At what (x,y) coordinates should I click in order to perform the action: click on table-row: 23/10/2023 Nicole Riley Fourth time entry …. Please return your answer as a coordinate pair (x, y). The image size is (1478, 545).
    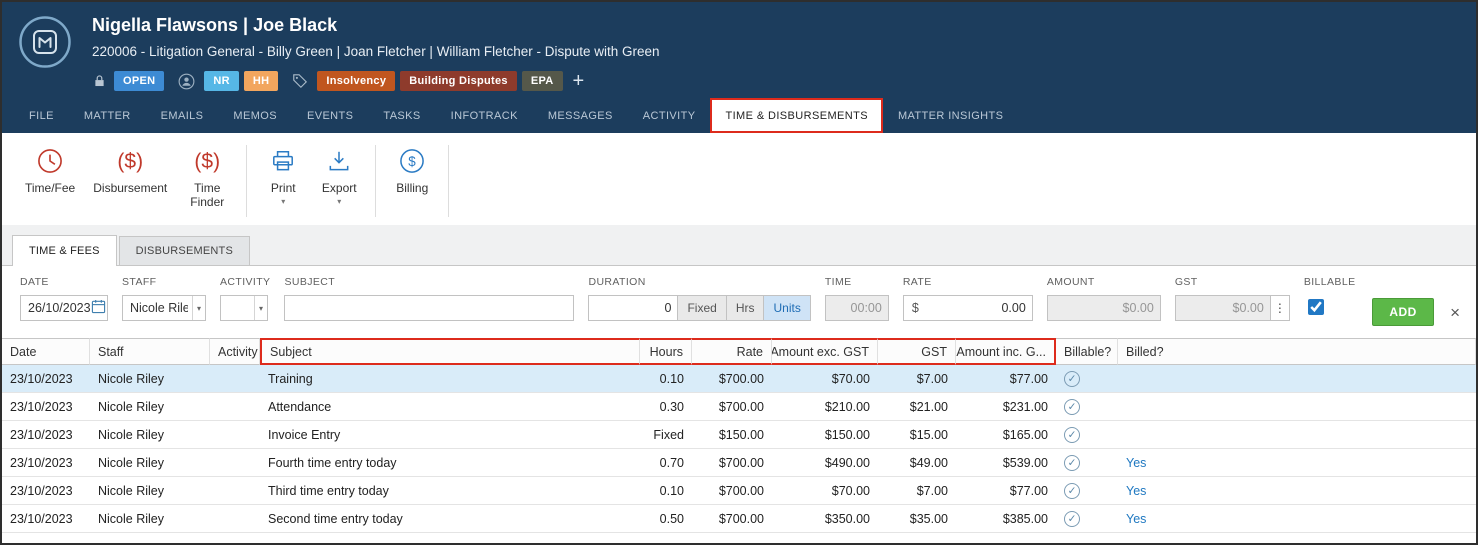
    Looking at the image, I should click on (739, 463).